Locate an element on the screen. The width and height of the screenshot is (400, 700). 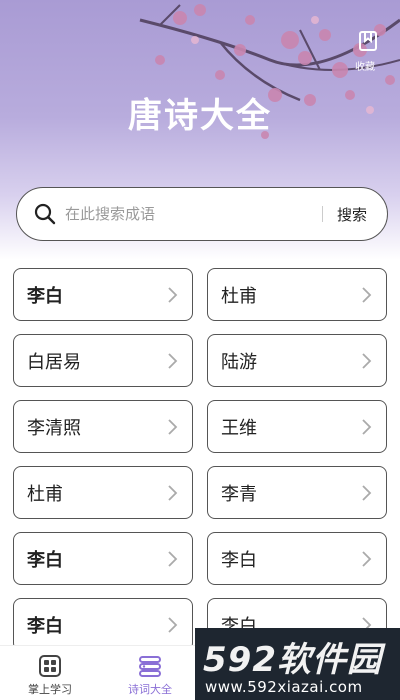
poet-name: 白居易 is located at coordinates (54, 362).